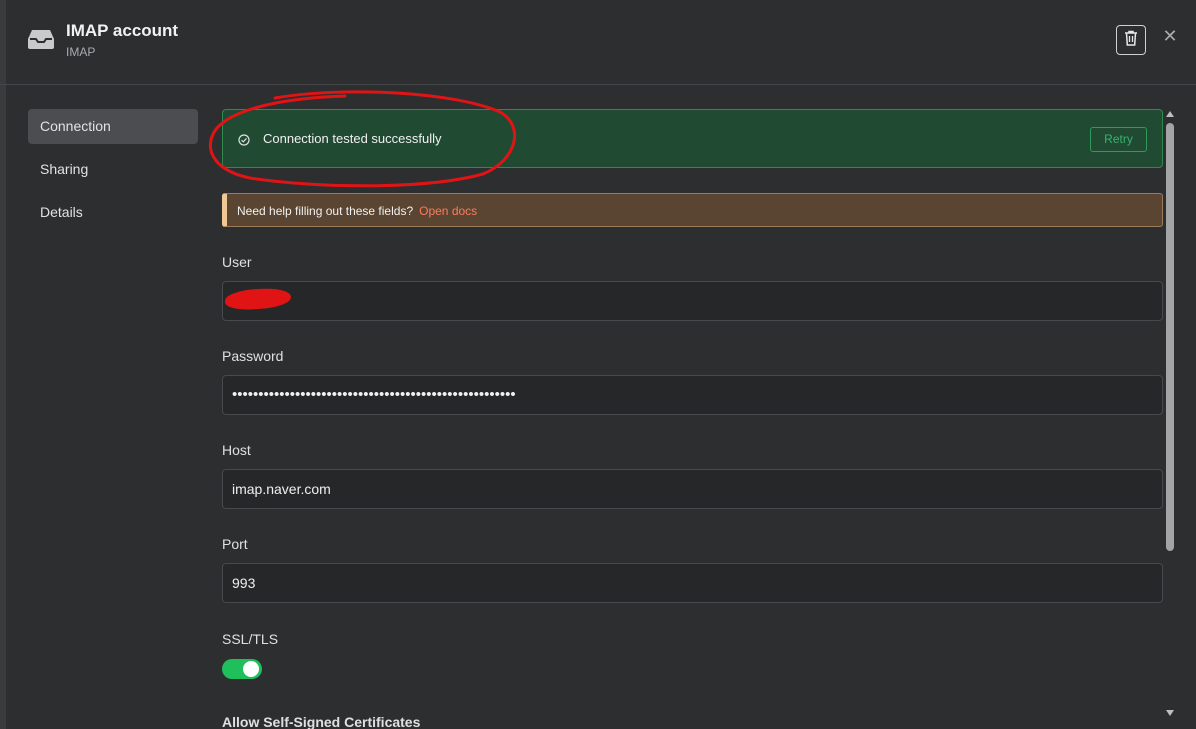  I want to click on host-label: Host, so click(236, 450).